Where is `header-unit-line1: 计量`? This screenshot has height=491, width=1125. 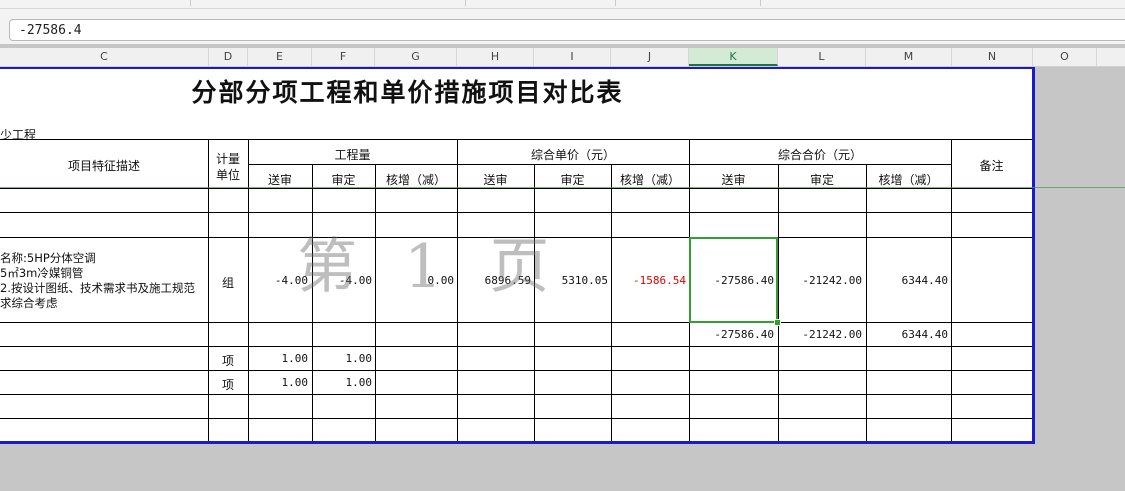 header-unit-line1: 计量 is located at coordinates (227, 159).